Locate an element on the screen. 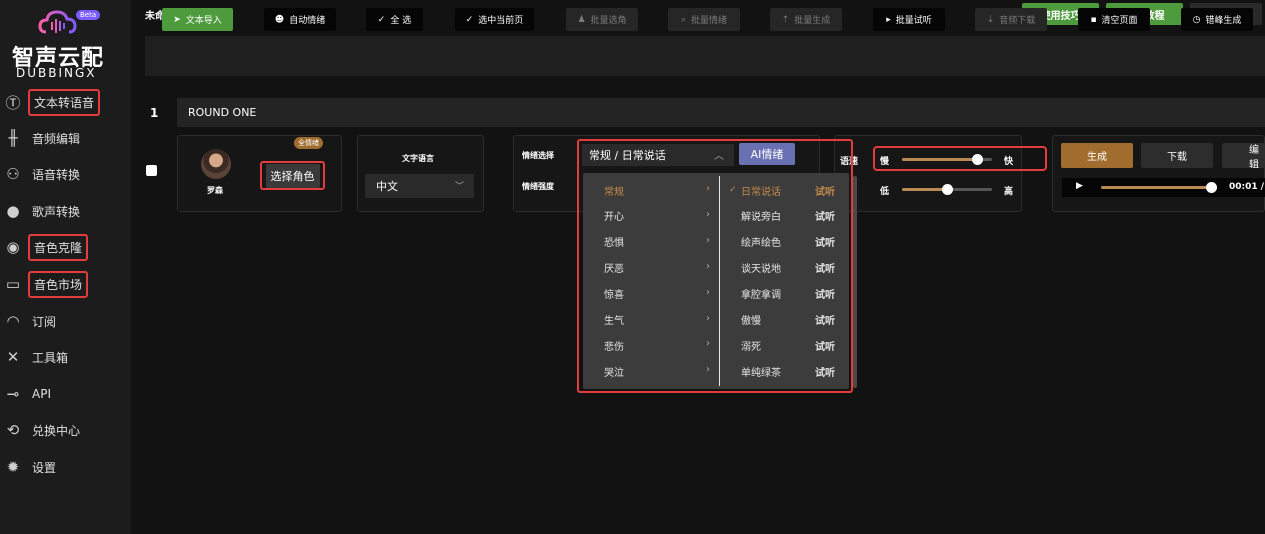  emotion-style-item: 拿腔拿调 试听 is located at coordinates (785, 294).